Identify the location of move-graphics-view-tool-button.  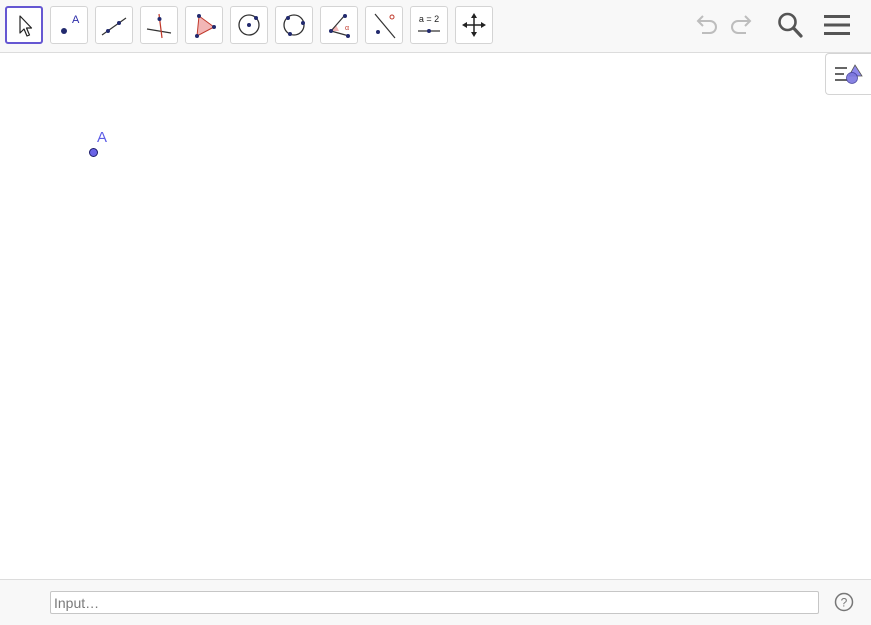
(474, 25).